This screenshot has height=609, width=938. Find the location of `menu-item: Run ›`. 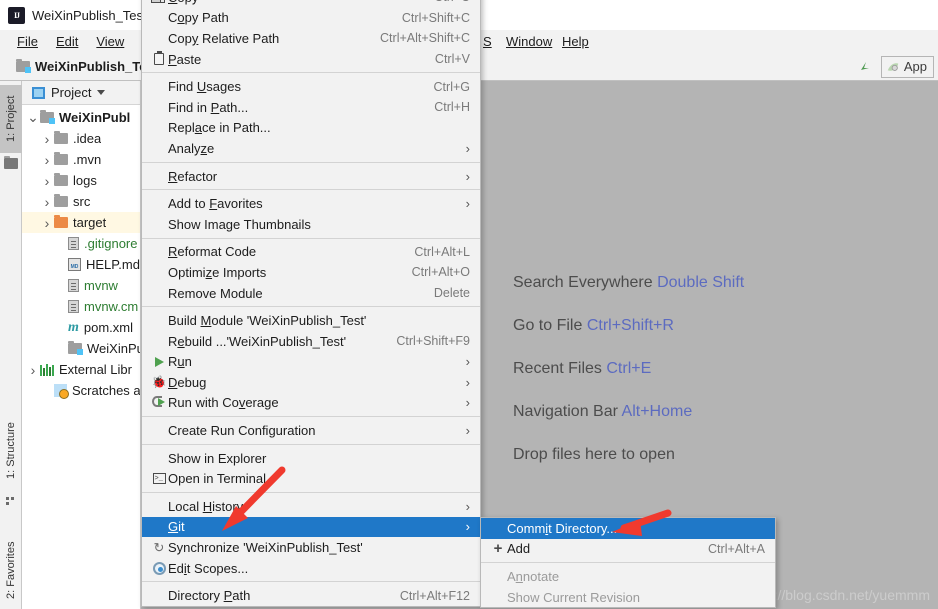

menu-item: Run › is located at coordinates (311, 362).